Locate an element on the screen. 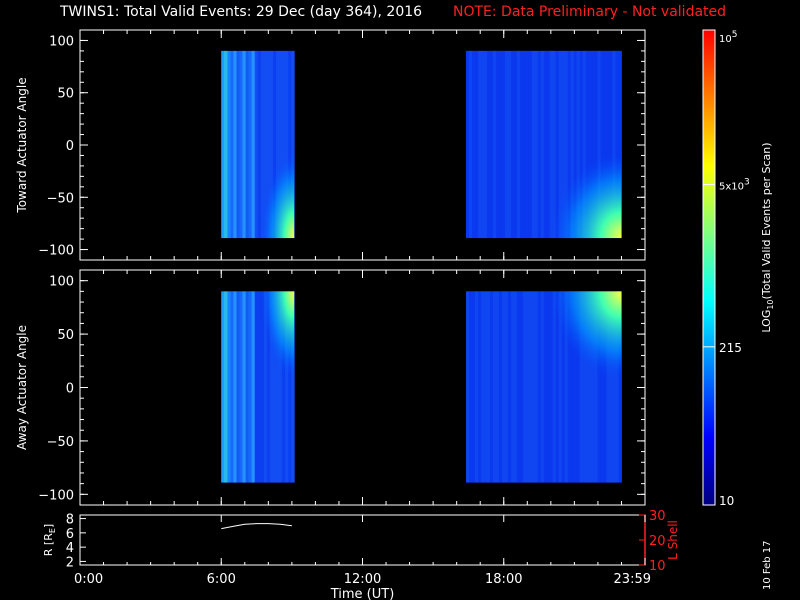 This screenshot has height=600, width=800. lshell-tick-label: 10 is located at coordinates (657, 566).